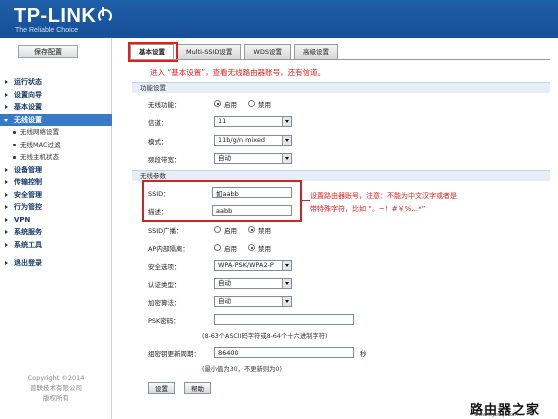 The width and height of the screenshot is (558, 419). What do you see at coordinates (56, 182) in the screenshot?
I see `sidebar-item-transfer: 传输控制` at bounding box center [56, 182].